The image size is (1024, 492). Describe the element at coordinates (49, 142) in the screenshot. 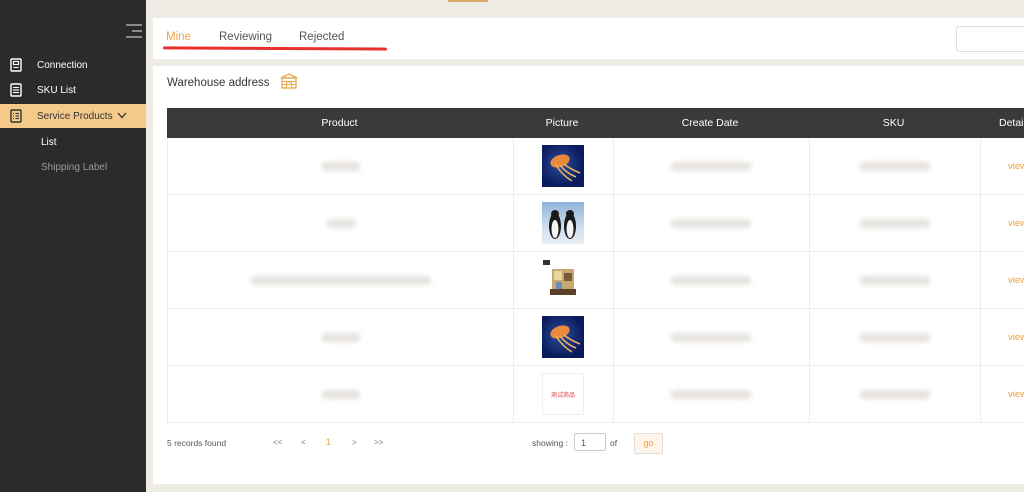

I see `sidebar-subitem-list: List` at that location.